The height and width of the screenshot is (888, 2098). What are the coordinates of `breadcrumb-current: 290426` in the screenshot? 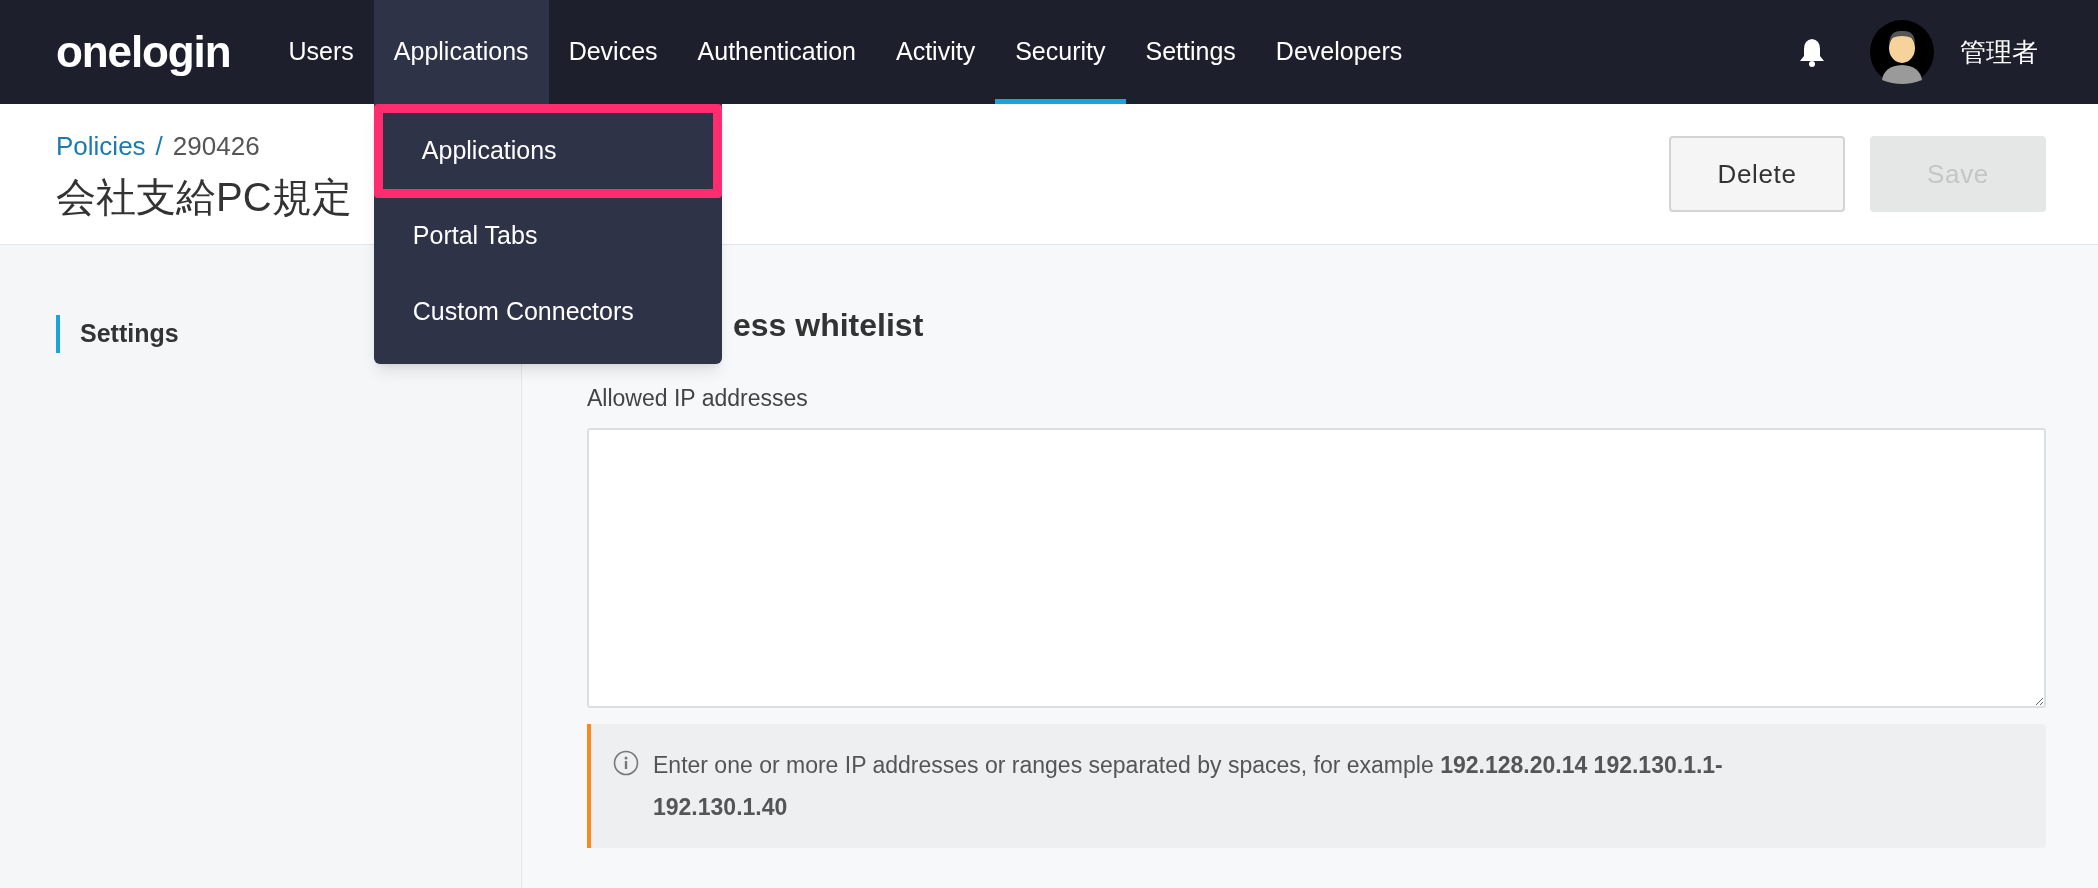 It's located at (216, 146).